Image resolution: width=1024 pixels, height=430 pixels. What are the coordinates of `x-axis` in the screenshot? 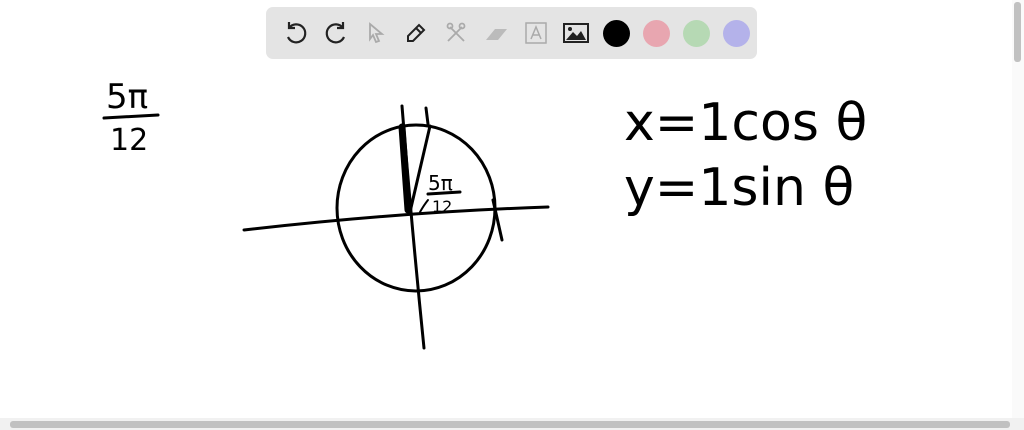 It's located at (396, 218).